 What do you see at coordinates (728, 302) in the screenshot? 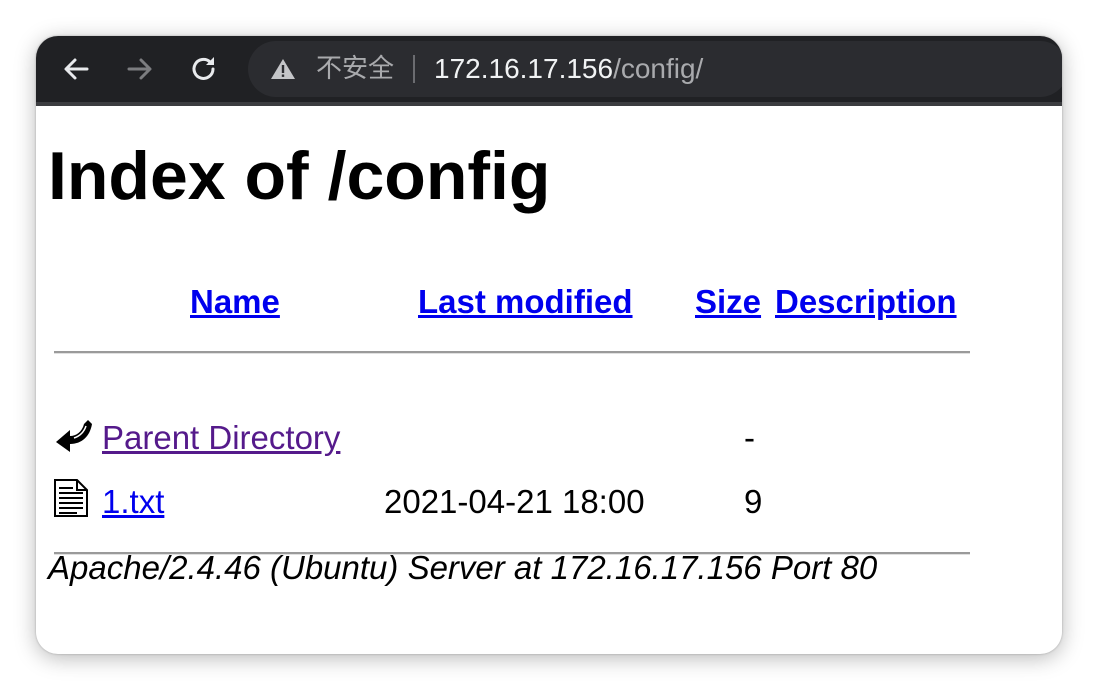
I see `column-header-size: Size` at bounding box center [728, 302].